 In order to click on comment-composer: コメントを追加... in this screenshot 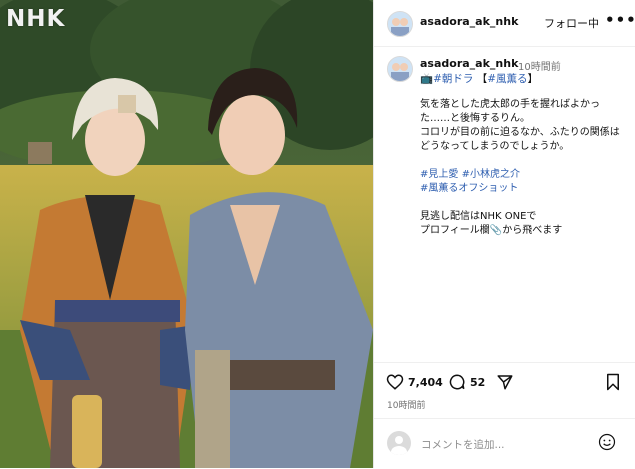, I will do `click(504, 443)`.